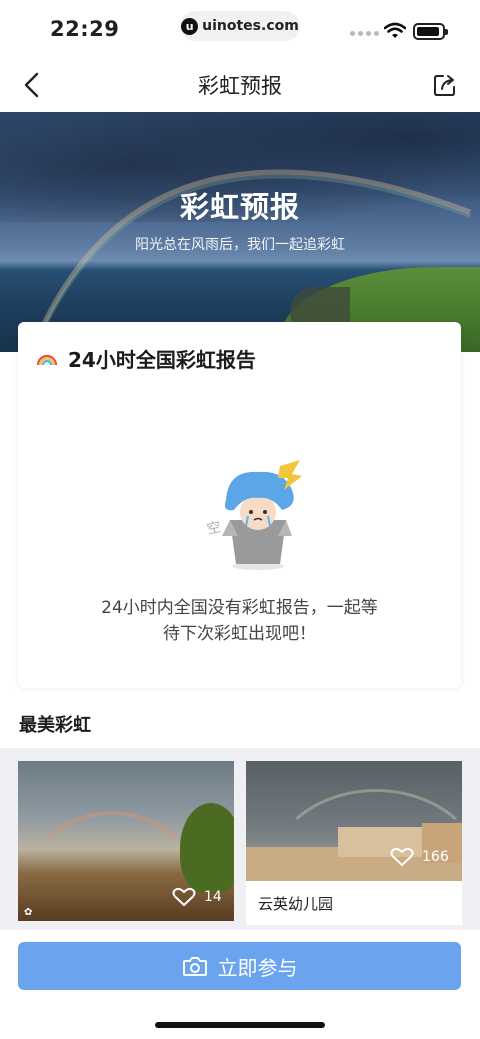  I want to click on empty-message: 24小时内全国没有彩虹报告，一起等 待下次彩虹出现吧！, so click(239, 621).